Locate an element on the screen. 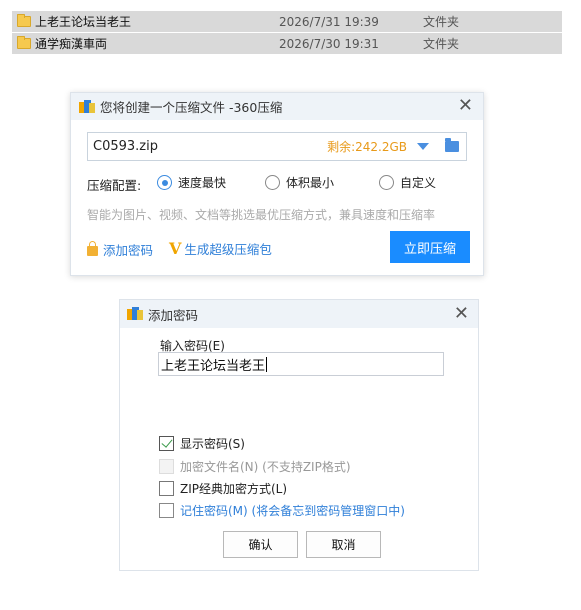 The height and width of the screenshot is (610, 581). file-date: 2026/7/30 19:31 is located at coordinates (329, 43).